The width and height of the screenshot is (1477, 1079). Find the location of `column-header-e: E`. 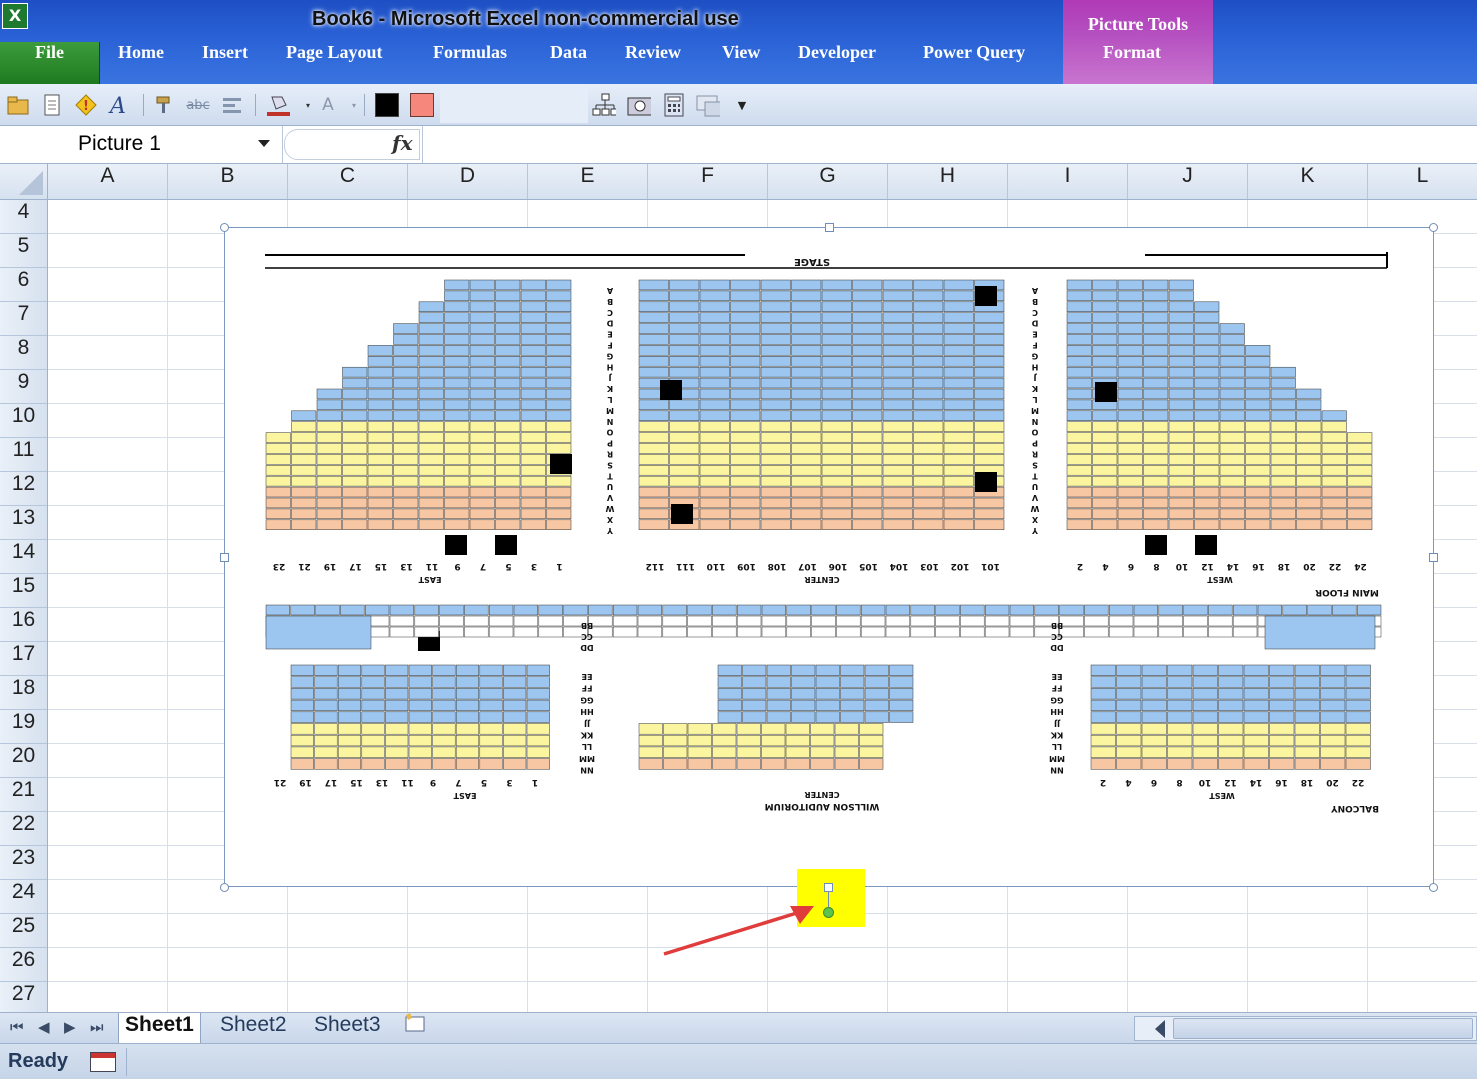

column-header-e: E is located at coordinates (588, 181).